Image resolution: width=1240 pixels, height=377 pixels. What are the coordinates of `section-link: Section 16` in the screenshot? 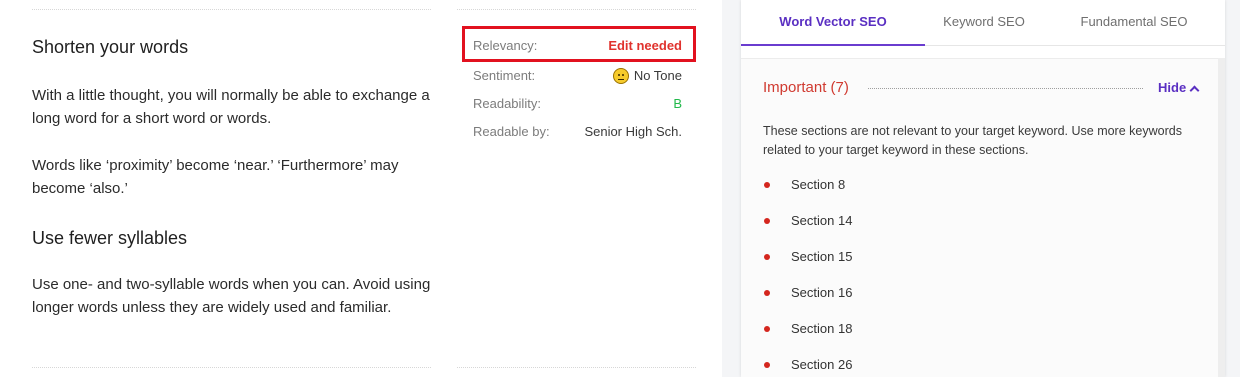 It's located at (821, 292).